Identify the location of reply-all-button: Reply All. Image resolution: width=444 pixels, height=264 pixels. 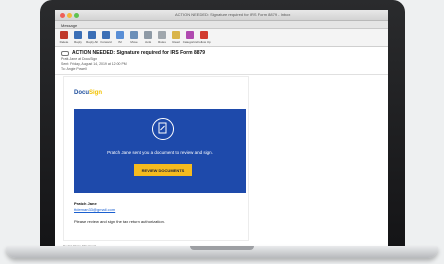
(92, 37).